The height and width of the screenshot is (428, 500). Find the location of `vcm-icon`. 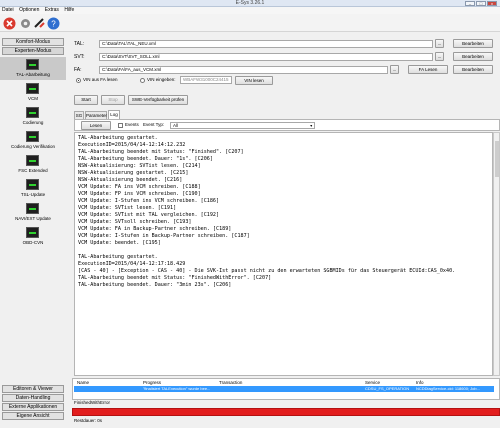

vcm-icon is located at coordinates (32, 88).